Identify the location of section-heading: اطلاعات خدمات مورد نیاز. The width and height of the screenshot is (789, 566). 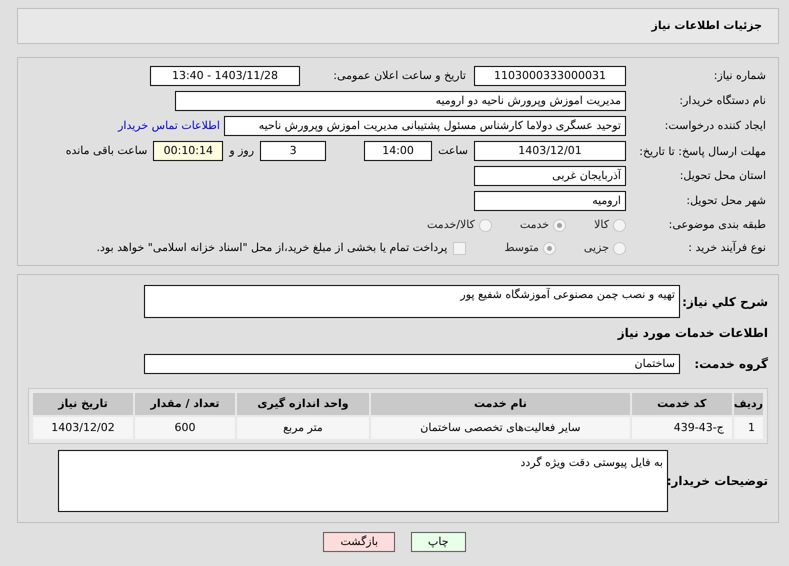
(692, 333).